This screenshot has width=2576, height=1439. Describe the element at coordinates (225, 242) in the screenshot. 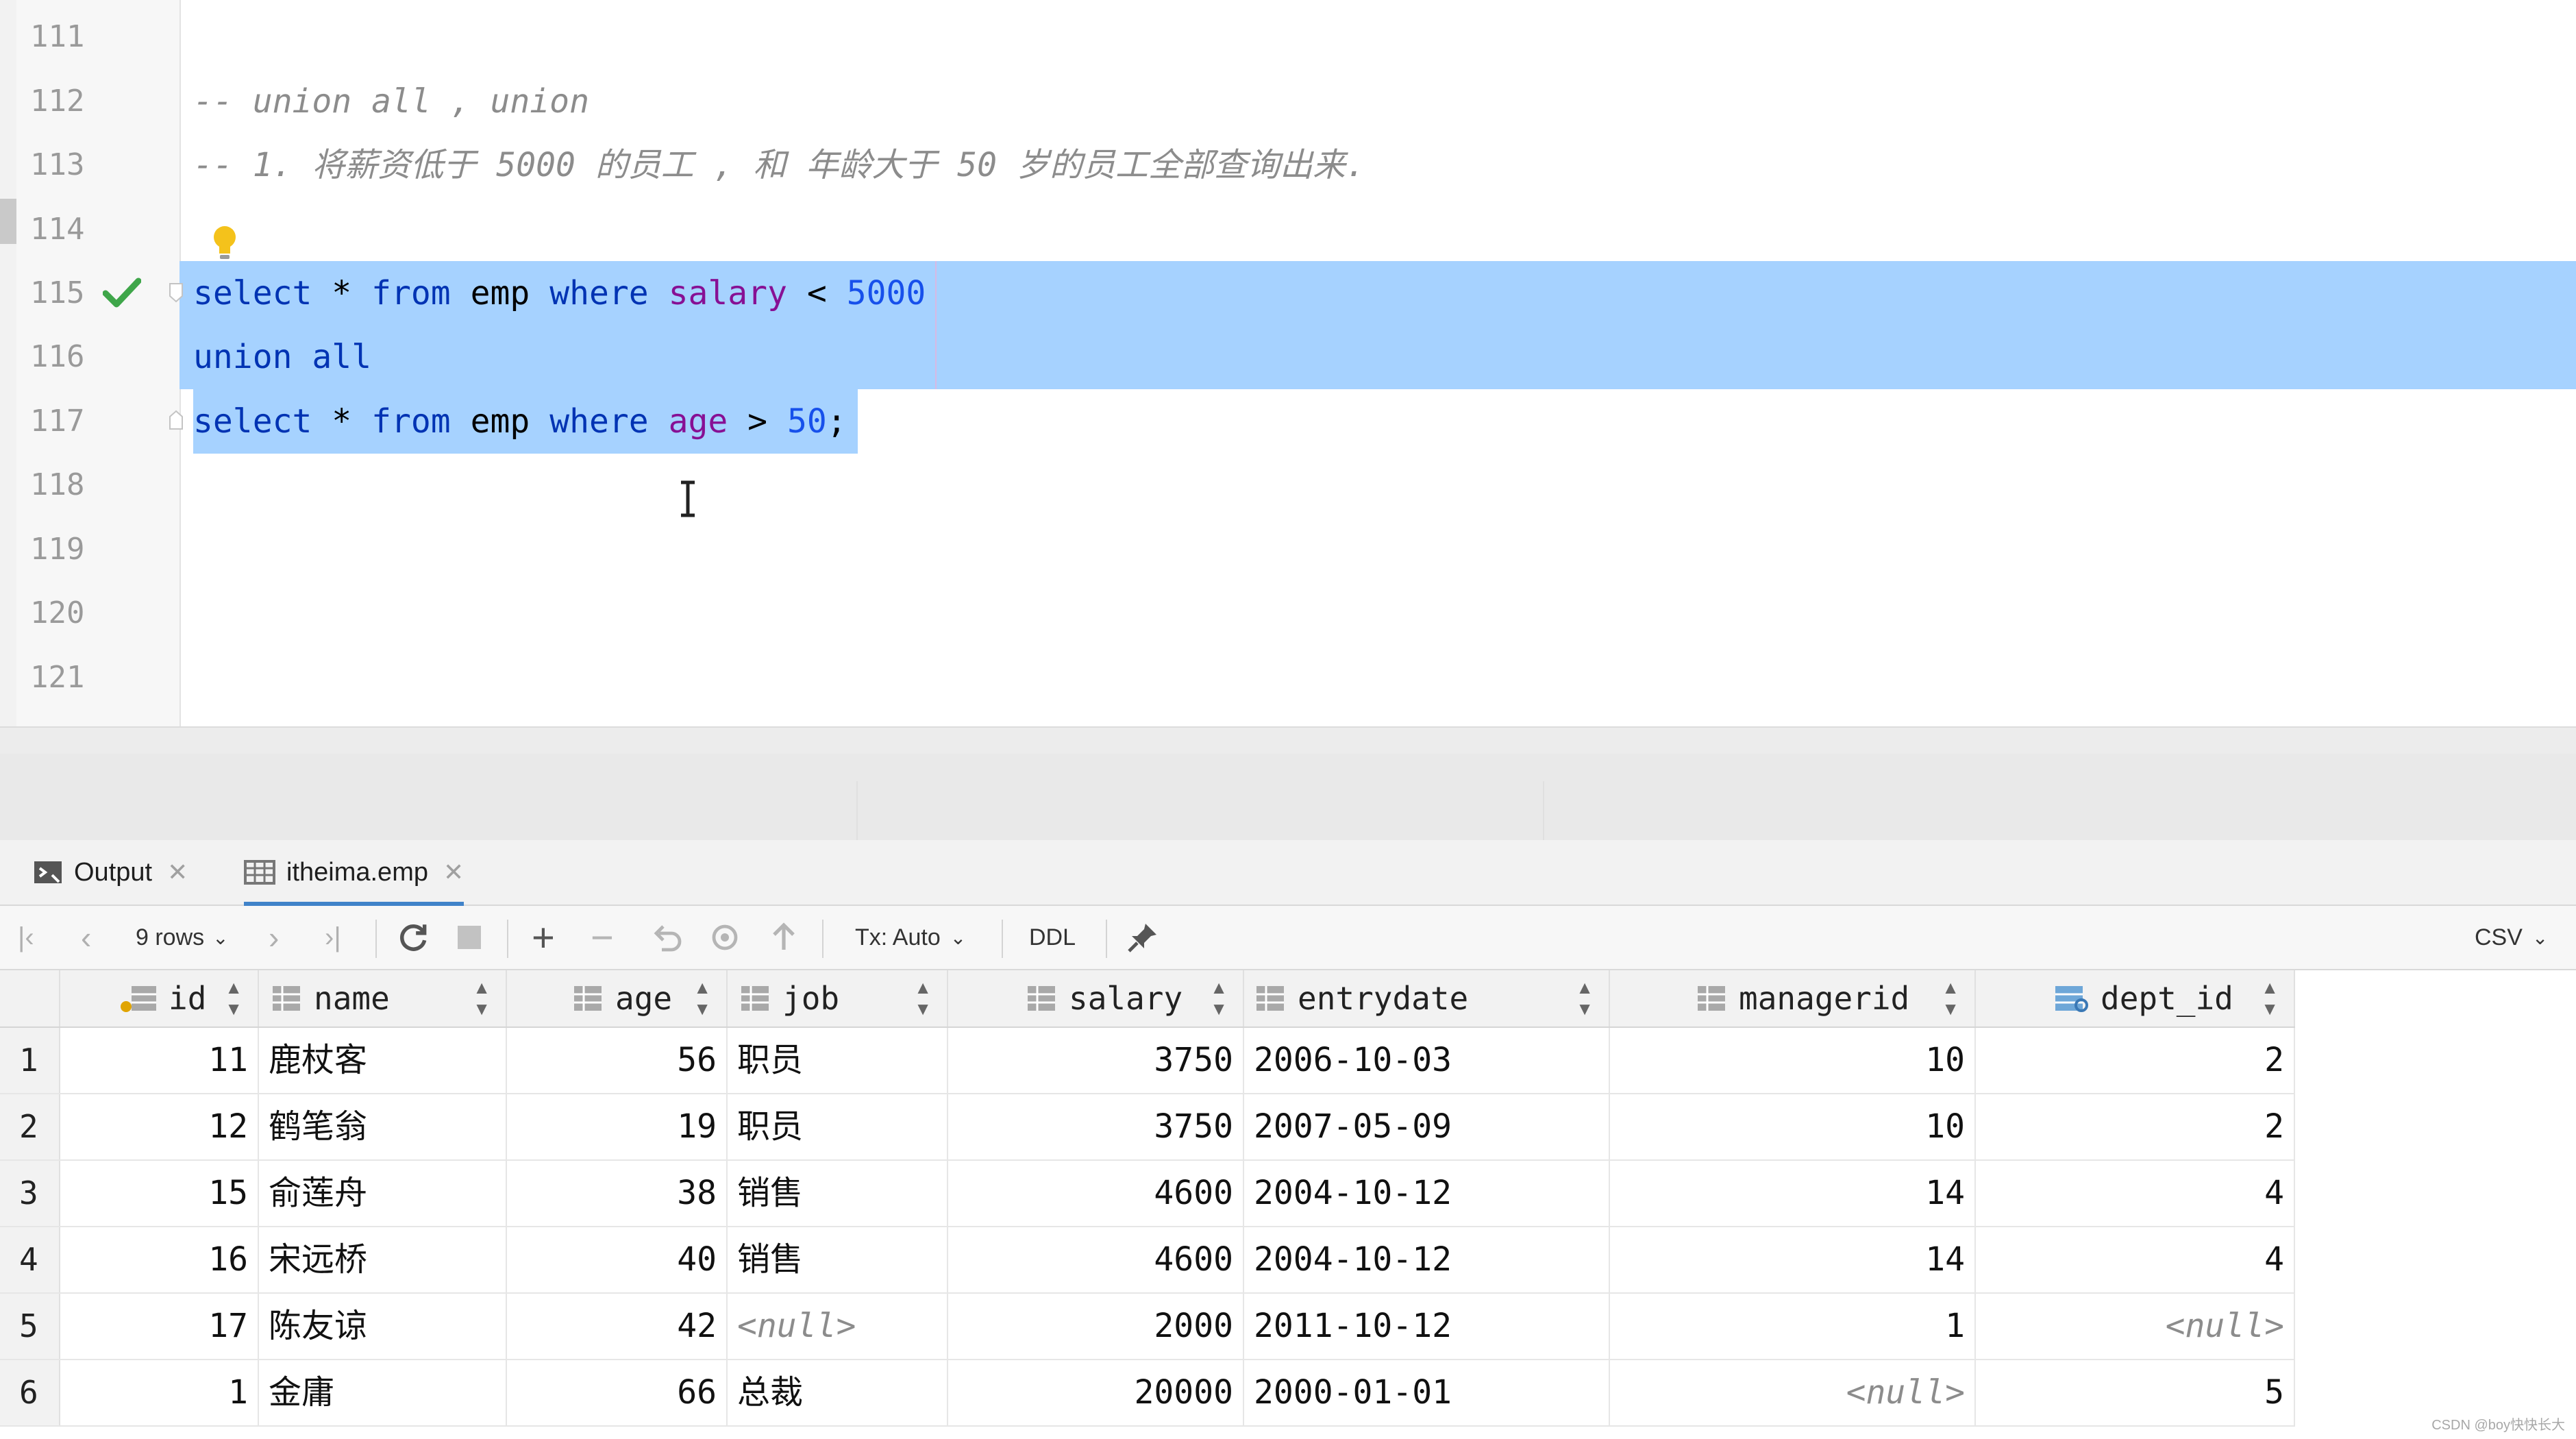

I see `lightbulb-icon` at that location.